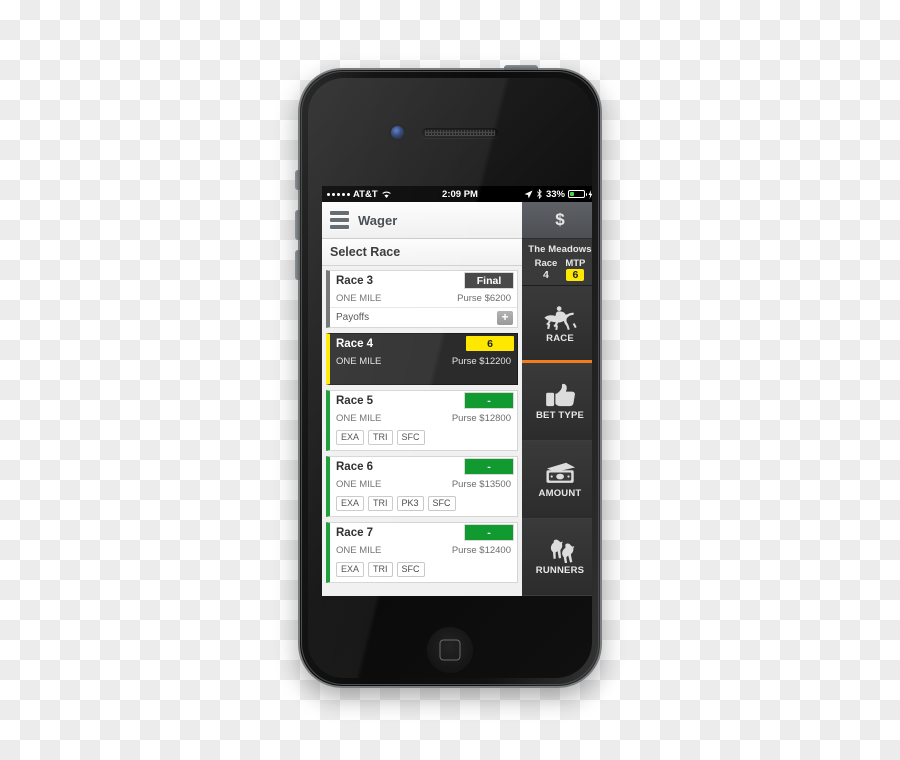 This screenshot has height=760, width=900. What do you see at coordinates (555, 194) in the screenshot?
I see `battery-percent-label: 33%` at bounding box center [555, 194].